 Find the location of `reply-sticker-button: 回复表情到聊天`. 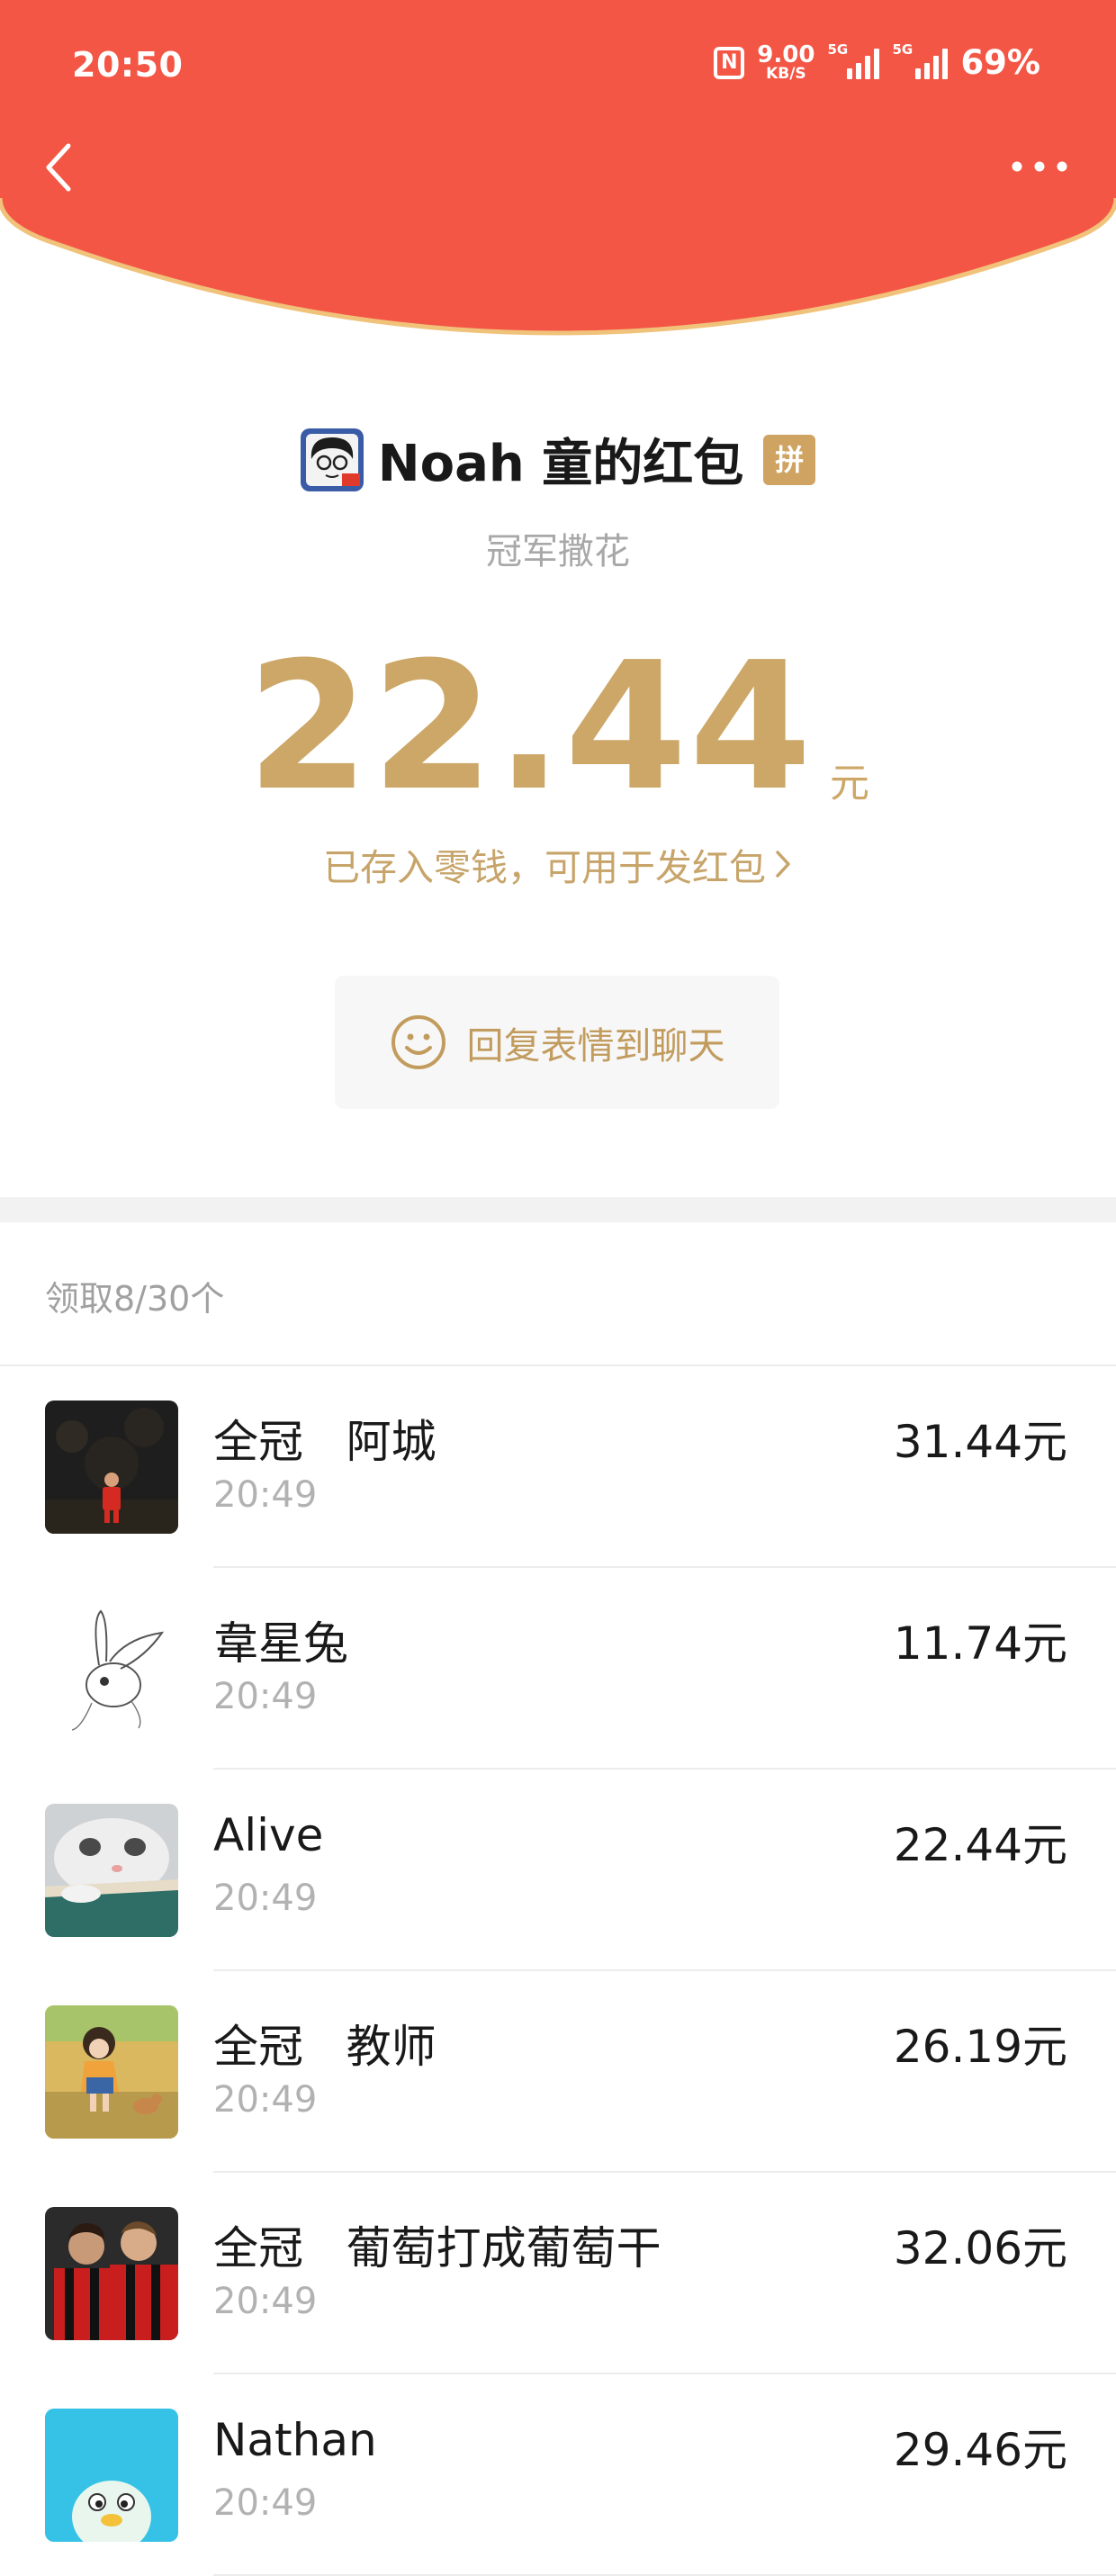

reply-sticker-button: 回复表情到聊天 is located at coordinates (557, 1042).